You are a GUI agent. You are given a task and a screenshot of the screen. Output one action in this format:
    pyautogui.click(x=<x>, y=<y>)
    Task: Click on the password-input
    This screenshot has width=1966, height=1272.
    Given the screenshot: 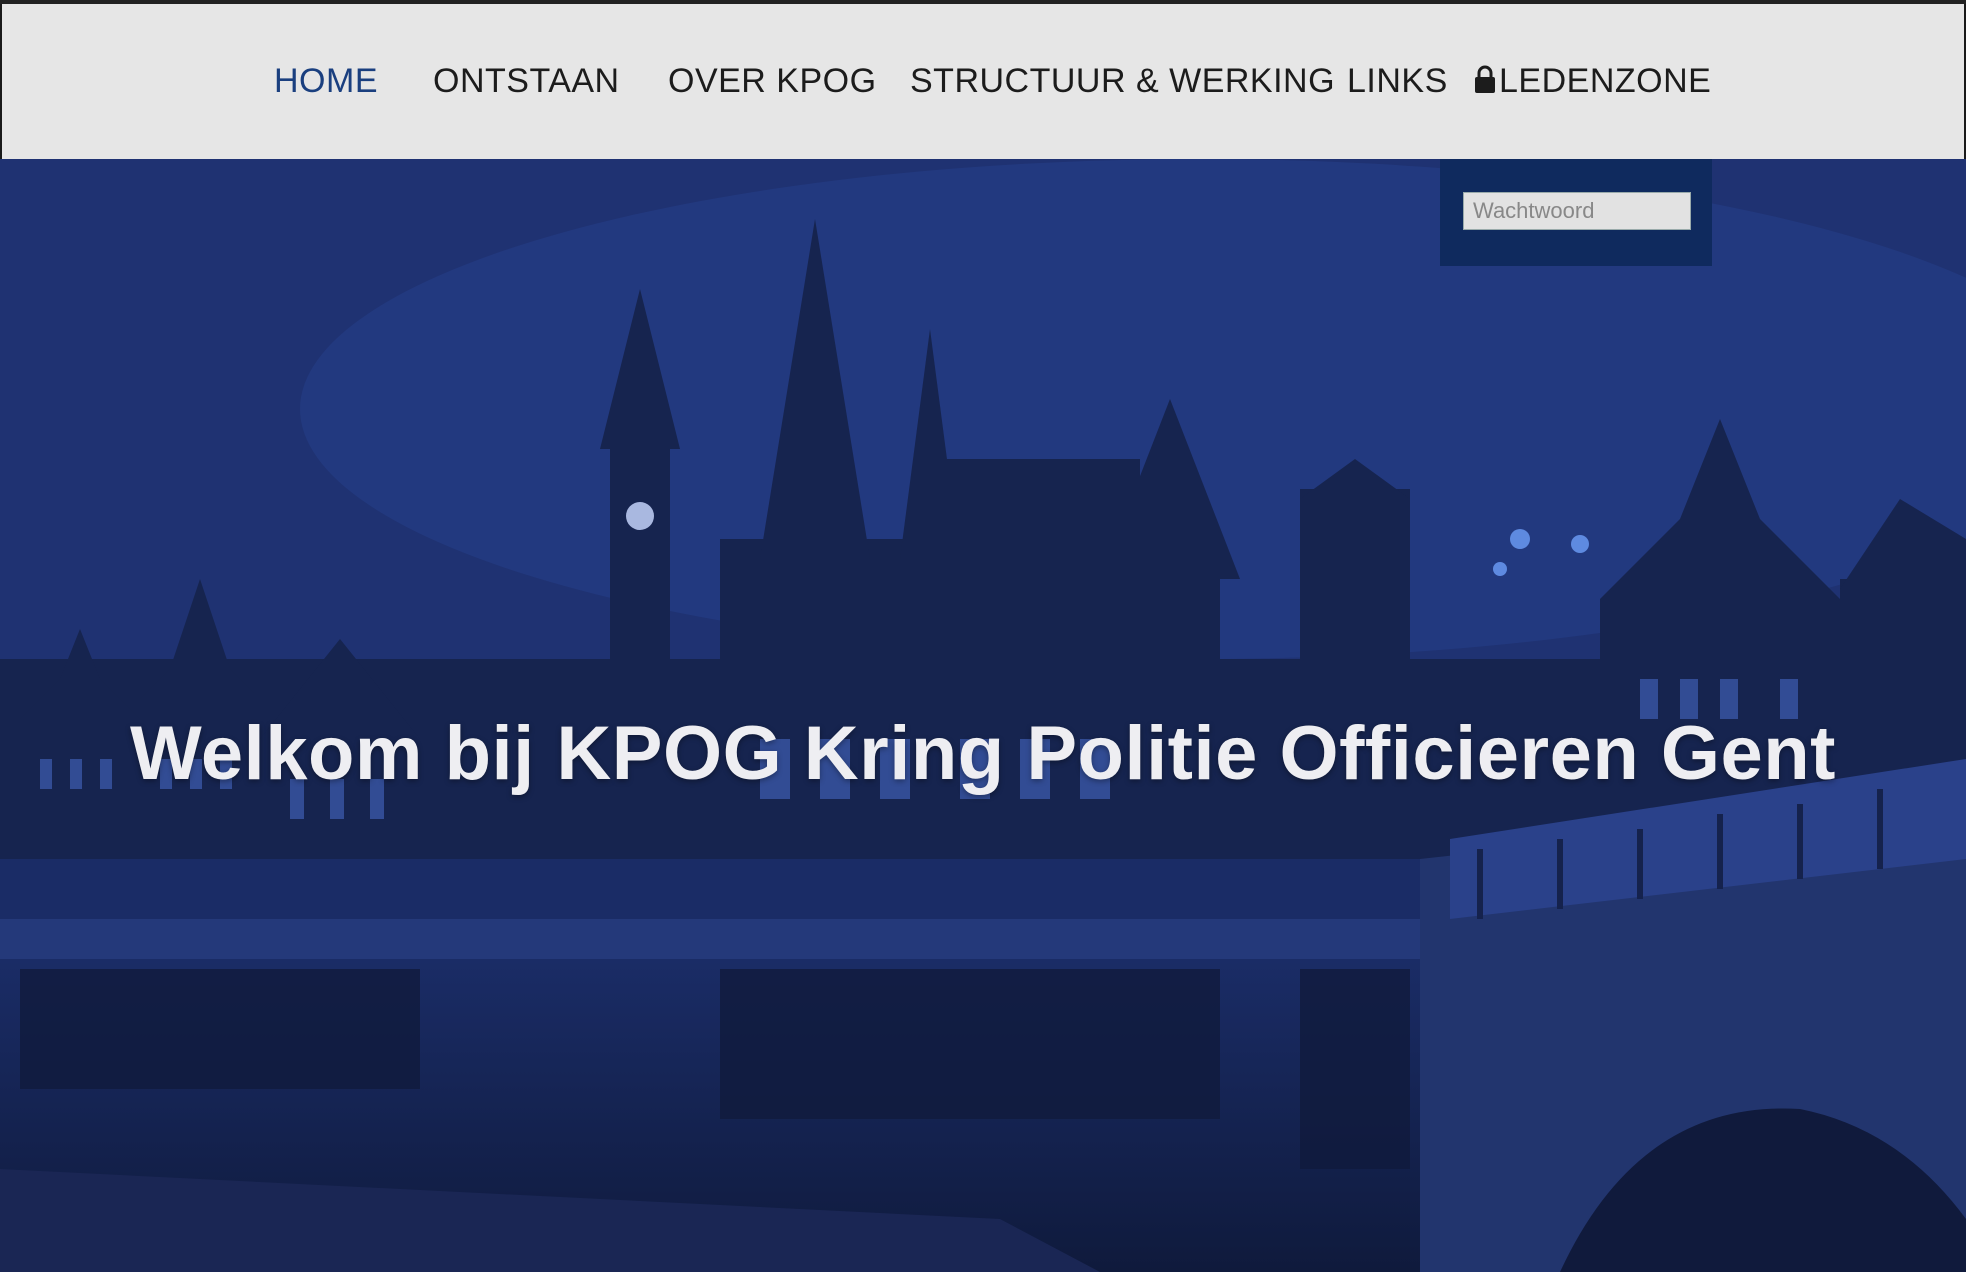 What is the action you would take?
    pyautogui.click(x=1577, y=211)
    